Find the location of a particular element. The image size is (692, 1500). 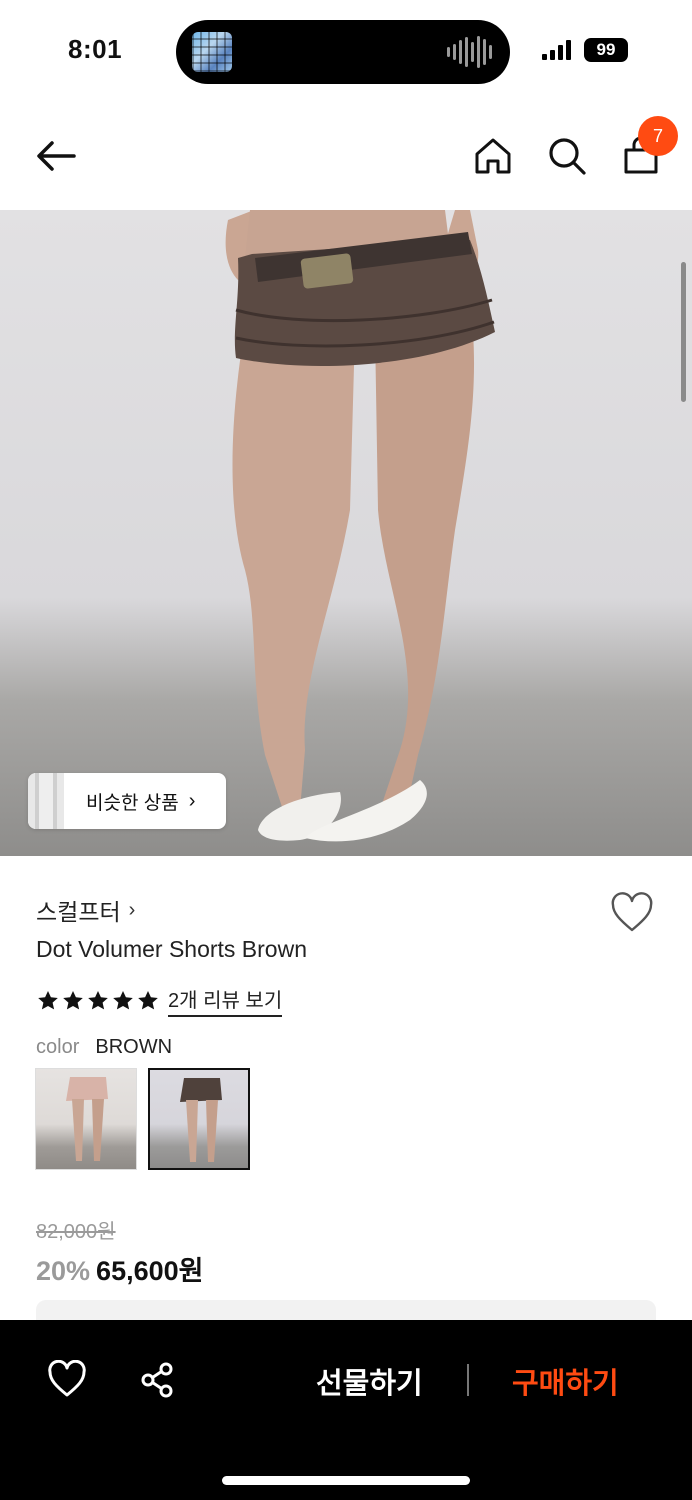

back-arrow-icon is located at coordinates (56, 156).